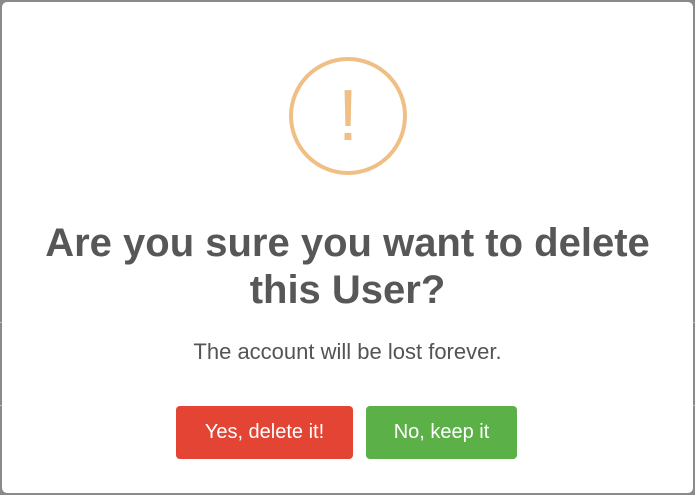  I want to click on cancel-button: No, keep it, so click(441, 432).